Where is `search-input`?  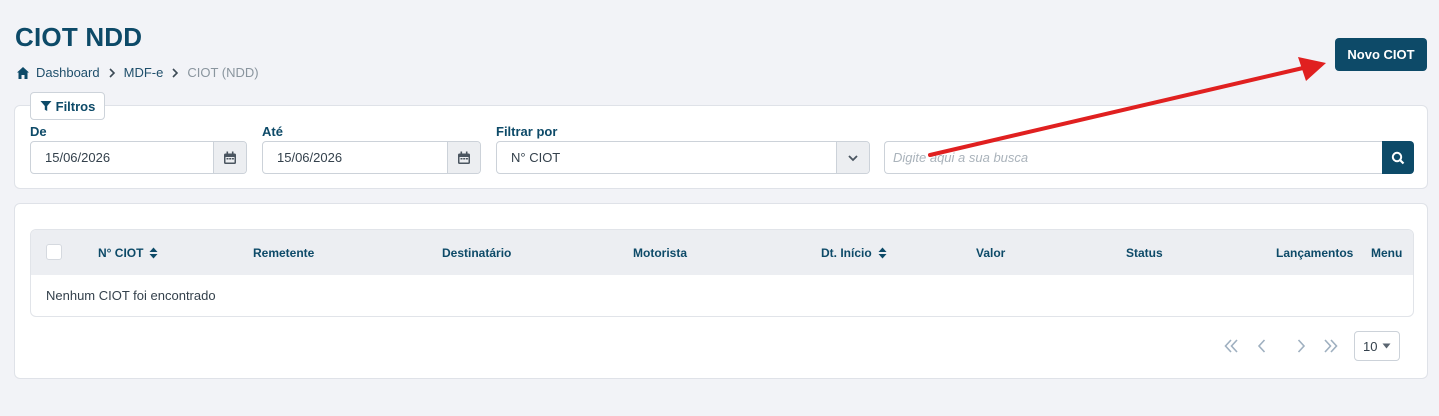 search-input is located at coordinates (1134, 157).